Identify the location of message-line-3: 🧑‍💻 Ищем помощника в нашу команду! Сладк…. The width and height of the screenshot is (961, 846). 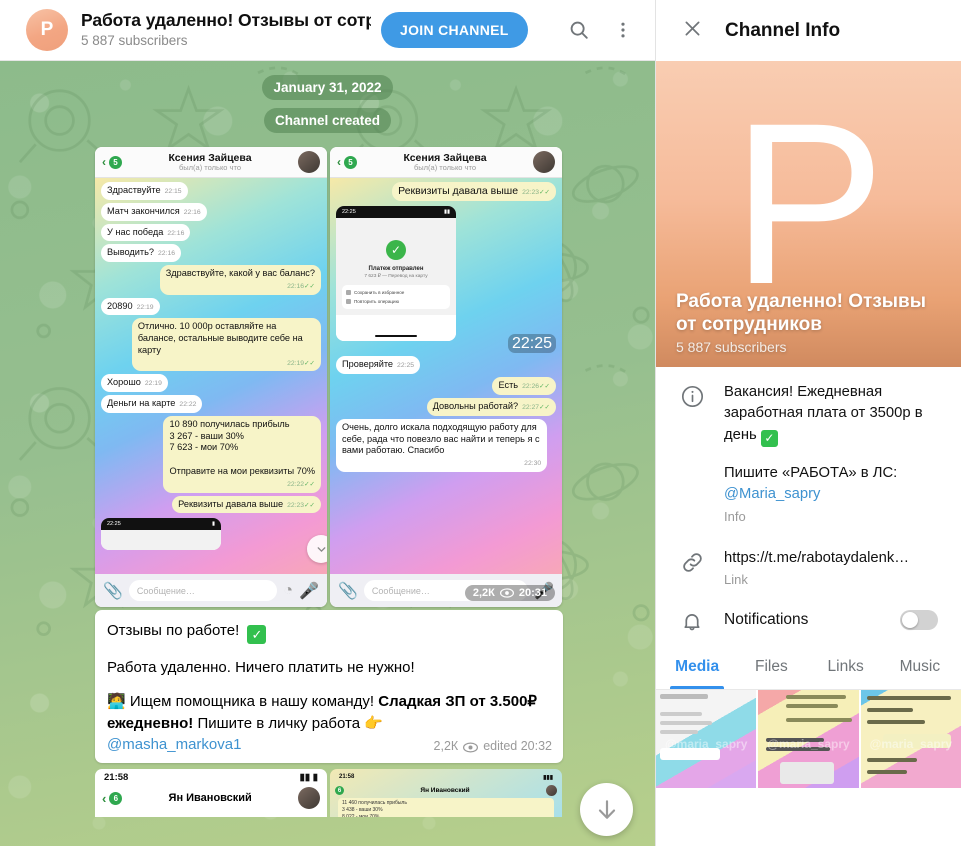
(322, 712).